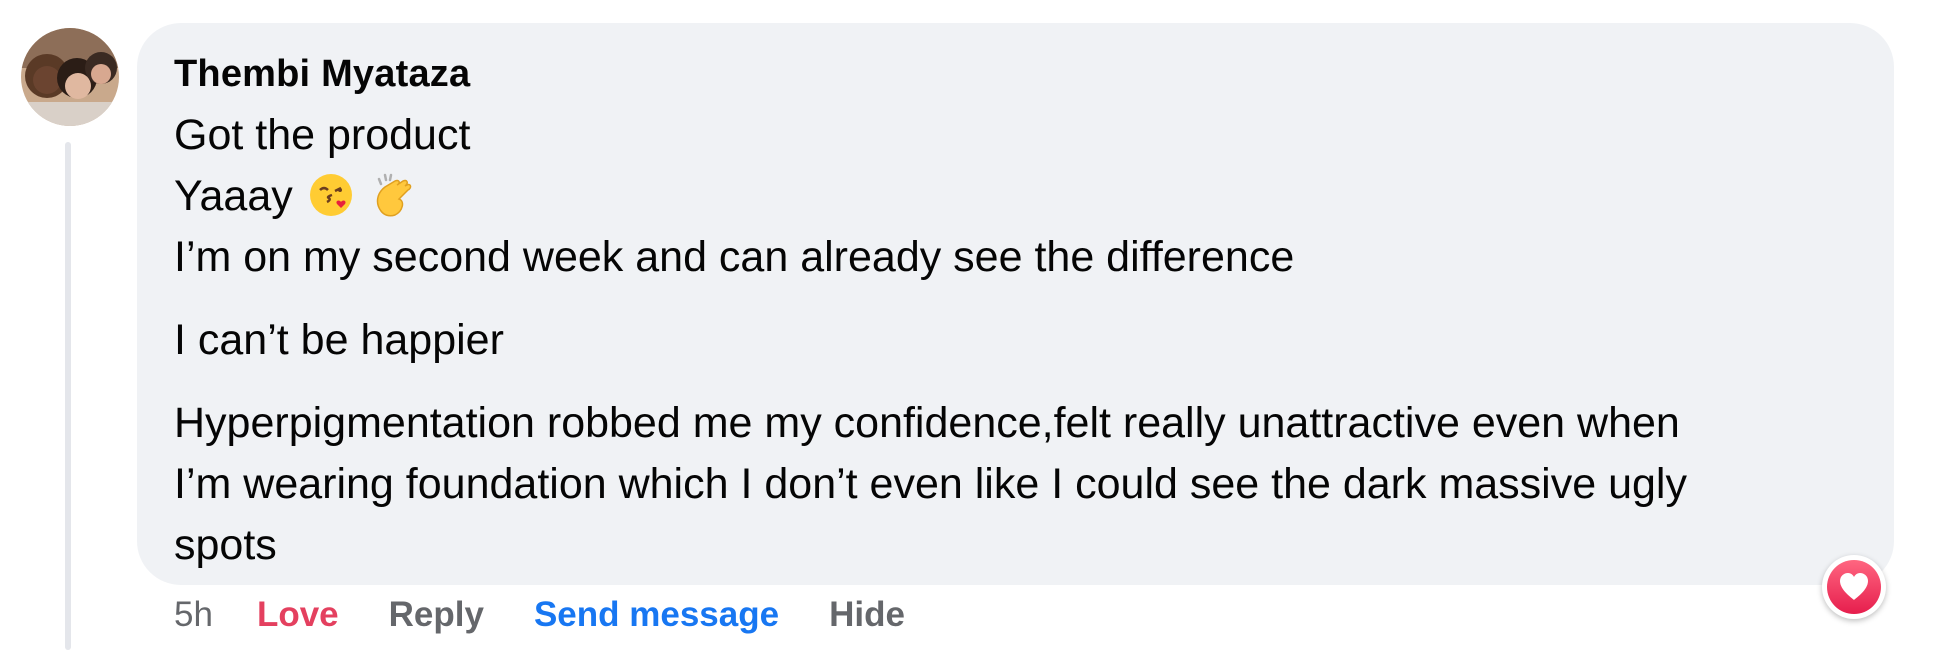  I want to click on love-button: Love, so click(298, 615).